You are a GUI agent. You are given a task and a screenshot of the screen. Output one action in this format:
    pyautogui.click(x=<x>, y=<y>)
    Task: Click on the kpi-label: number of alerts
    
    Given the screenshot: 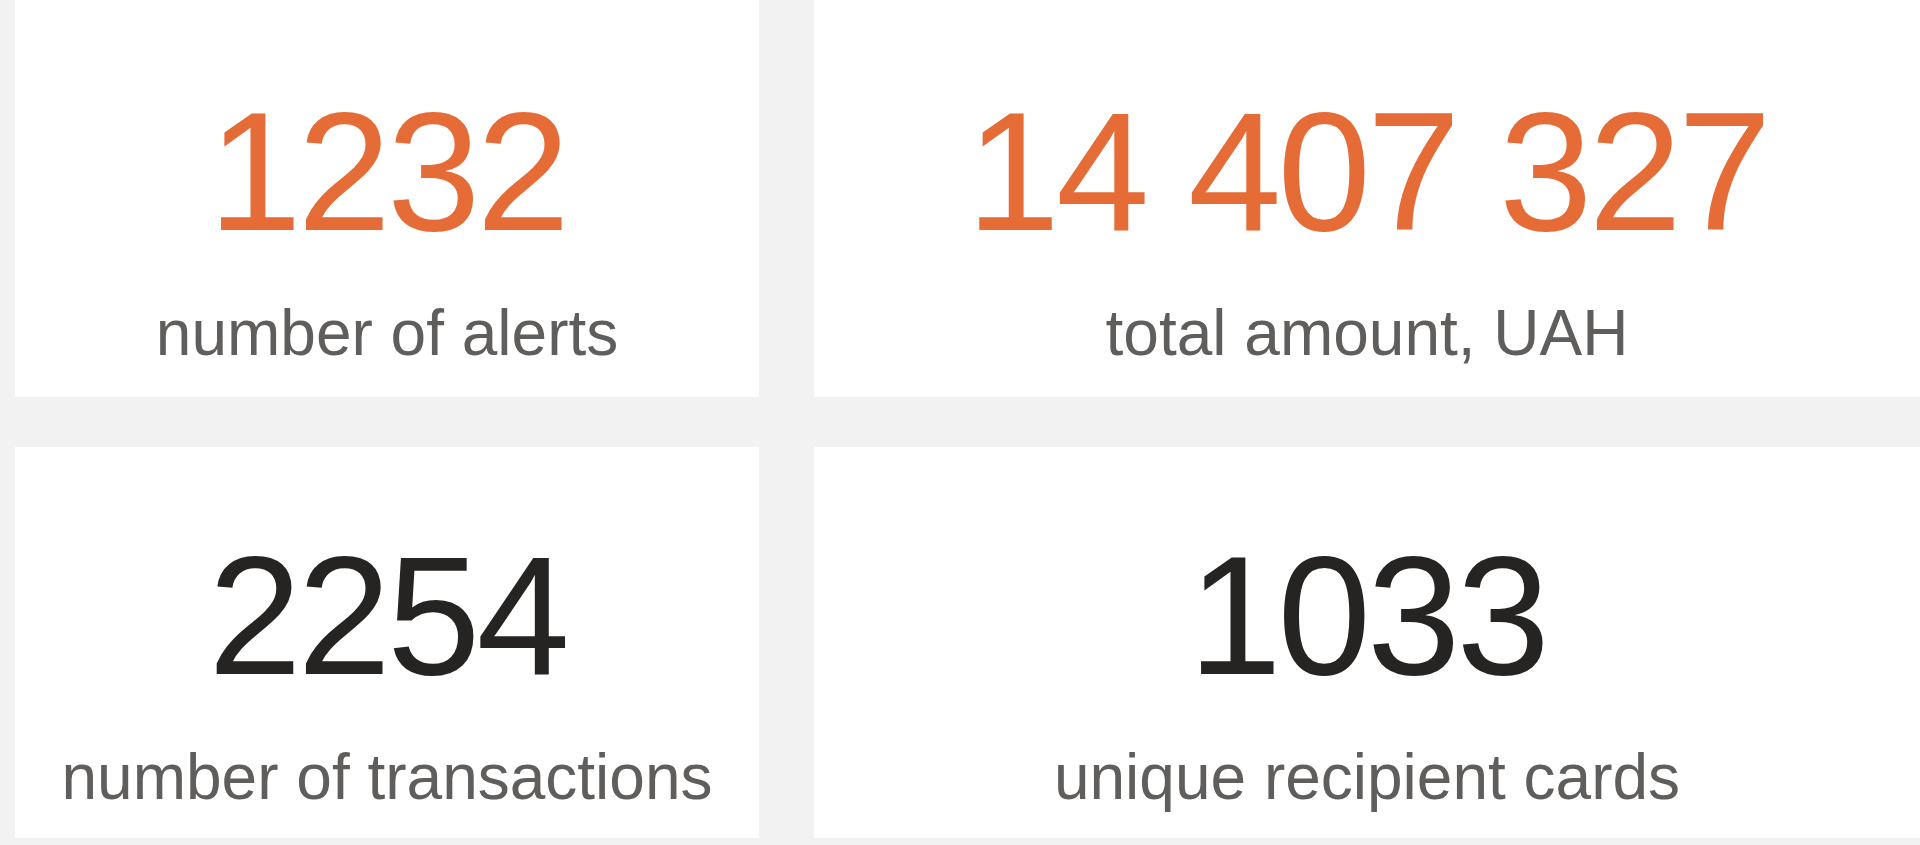 What is the action you would take?
    pyautogui.click(x=387, y=333)
    